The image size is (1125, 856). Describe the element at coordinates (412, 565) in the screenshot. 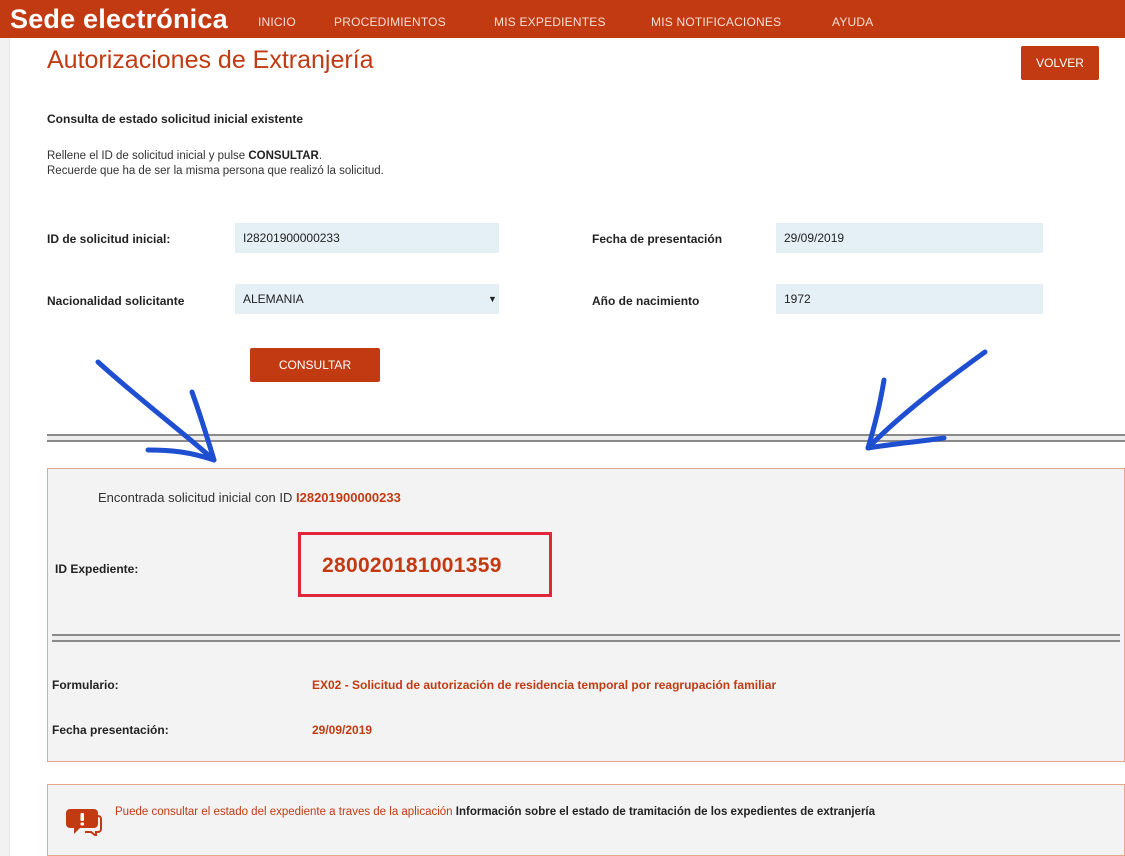

I see `expediente-value: 280020181001359` at that location.